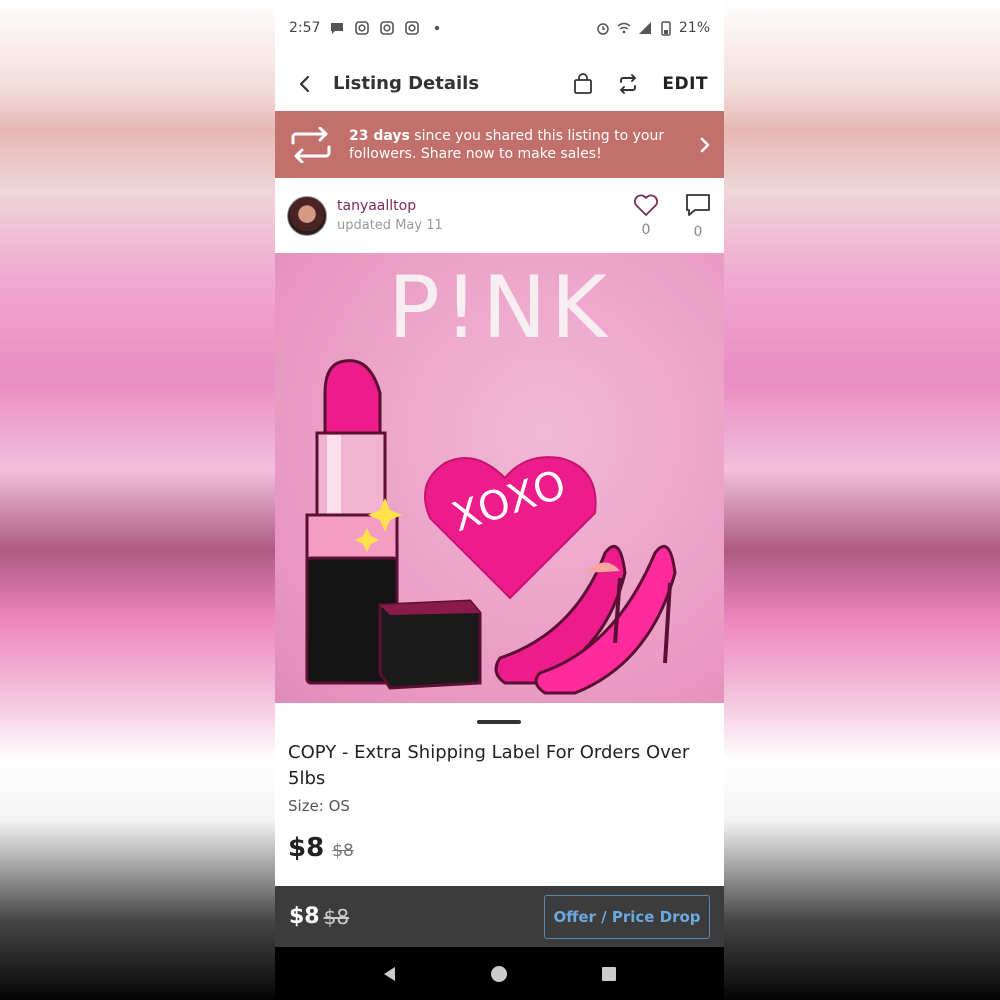 The width and height of the screenshot is (1000, 1000). Describe the element at coordinates (694, 28) in the screenshot. I see `battery-percent: 21%` at that location.